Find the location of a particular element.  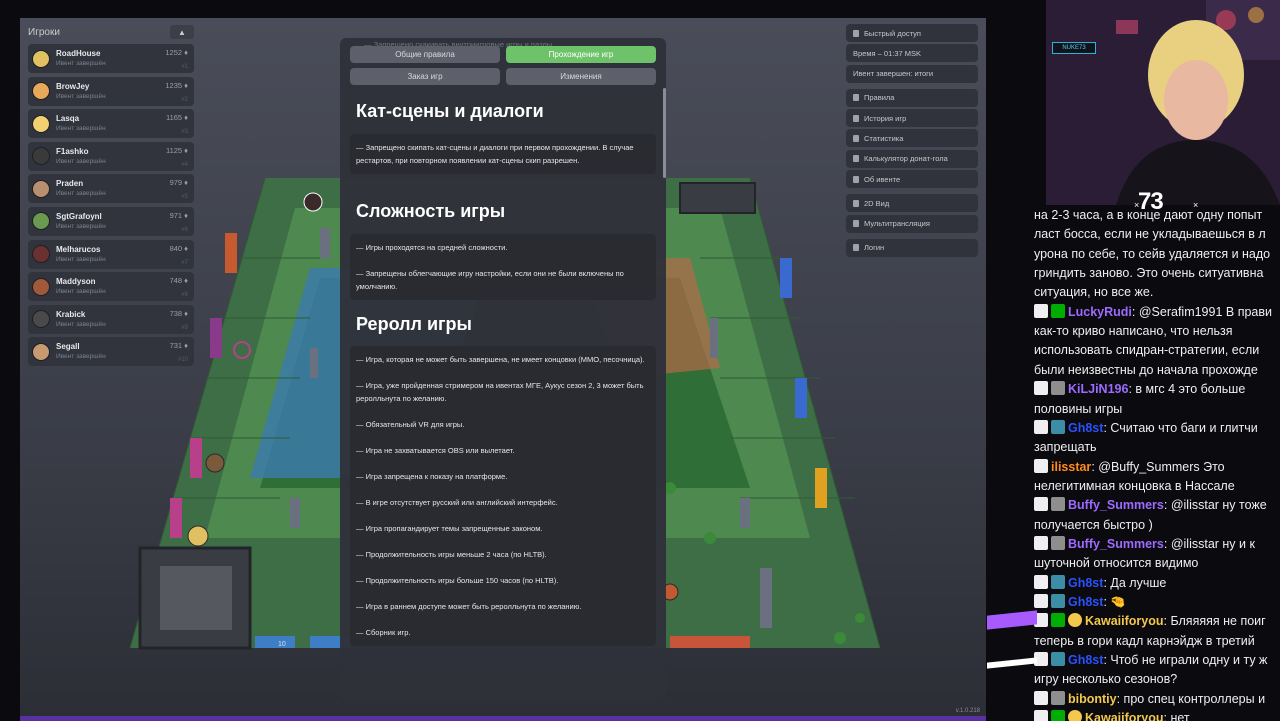

tab-game-order: Заказ игр is located at coordinates (425, 76).